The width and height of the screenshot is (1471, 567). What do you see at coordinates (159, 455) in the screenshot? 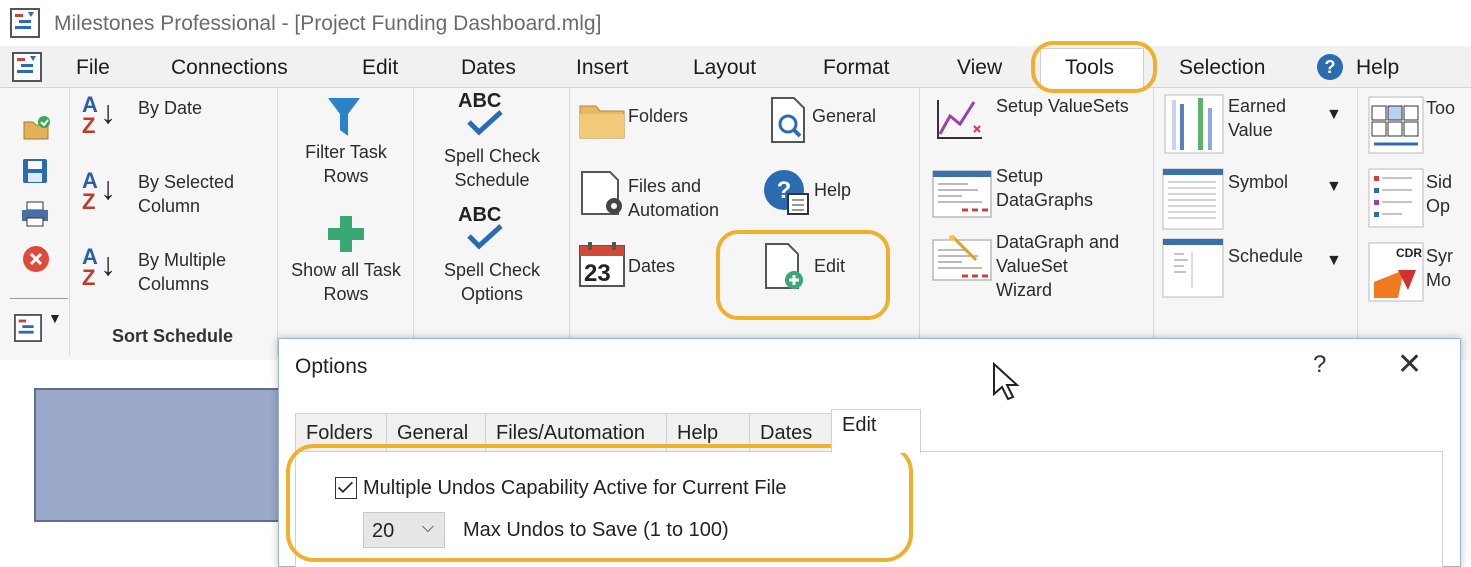
I see `schedule-bar` at bounding box center [159, 455].